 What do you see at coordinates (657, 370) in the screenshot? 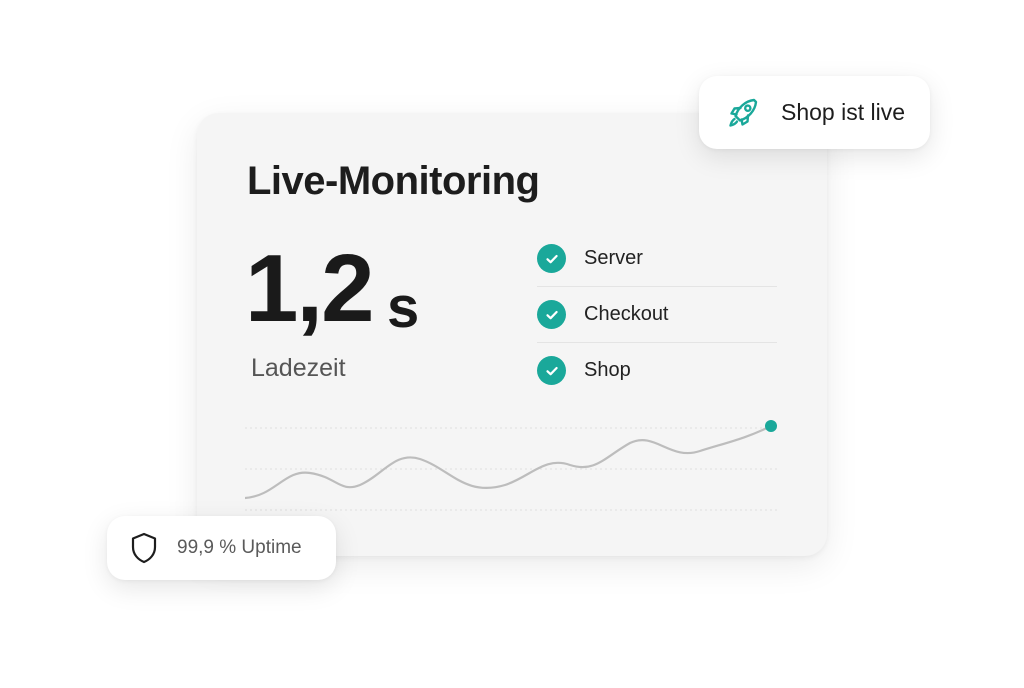
I see `status-item-shop: Shop` at bounding box center [657, 370].